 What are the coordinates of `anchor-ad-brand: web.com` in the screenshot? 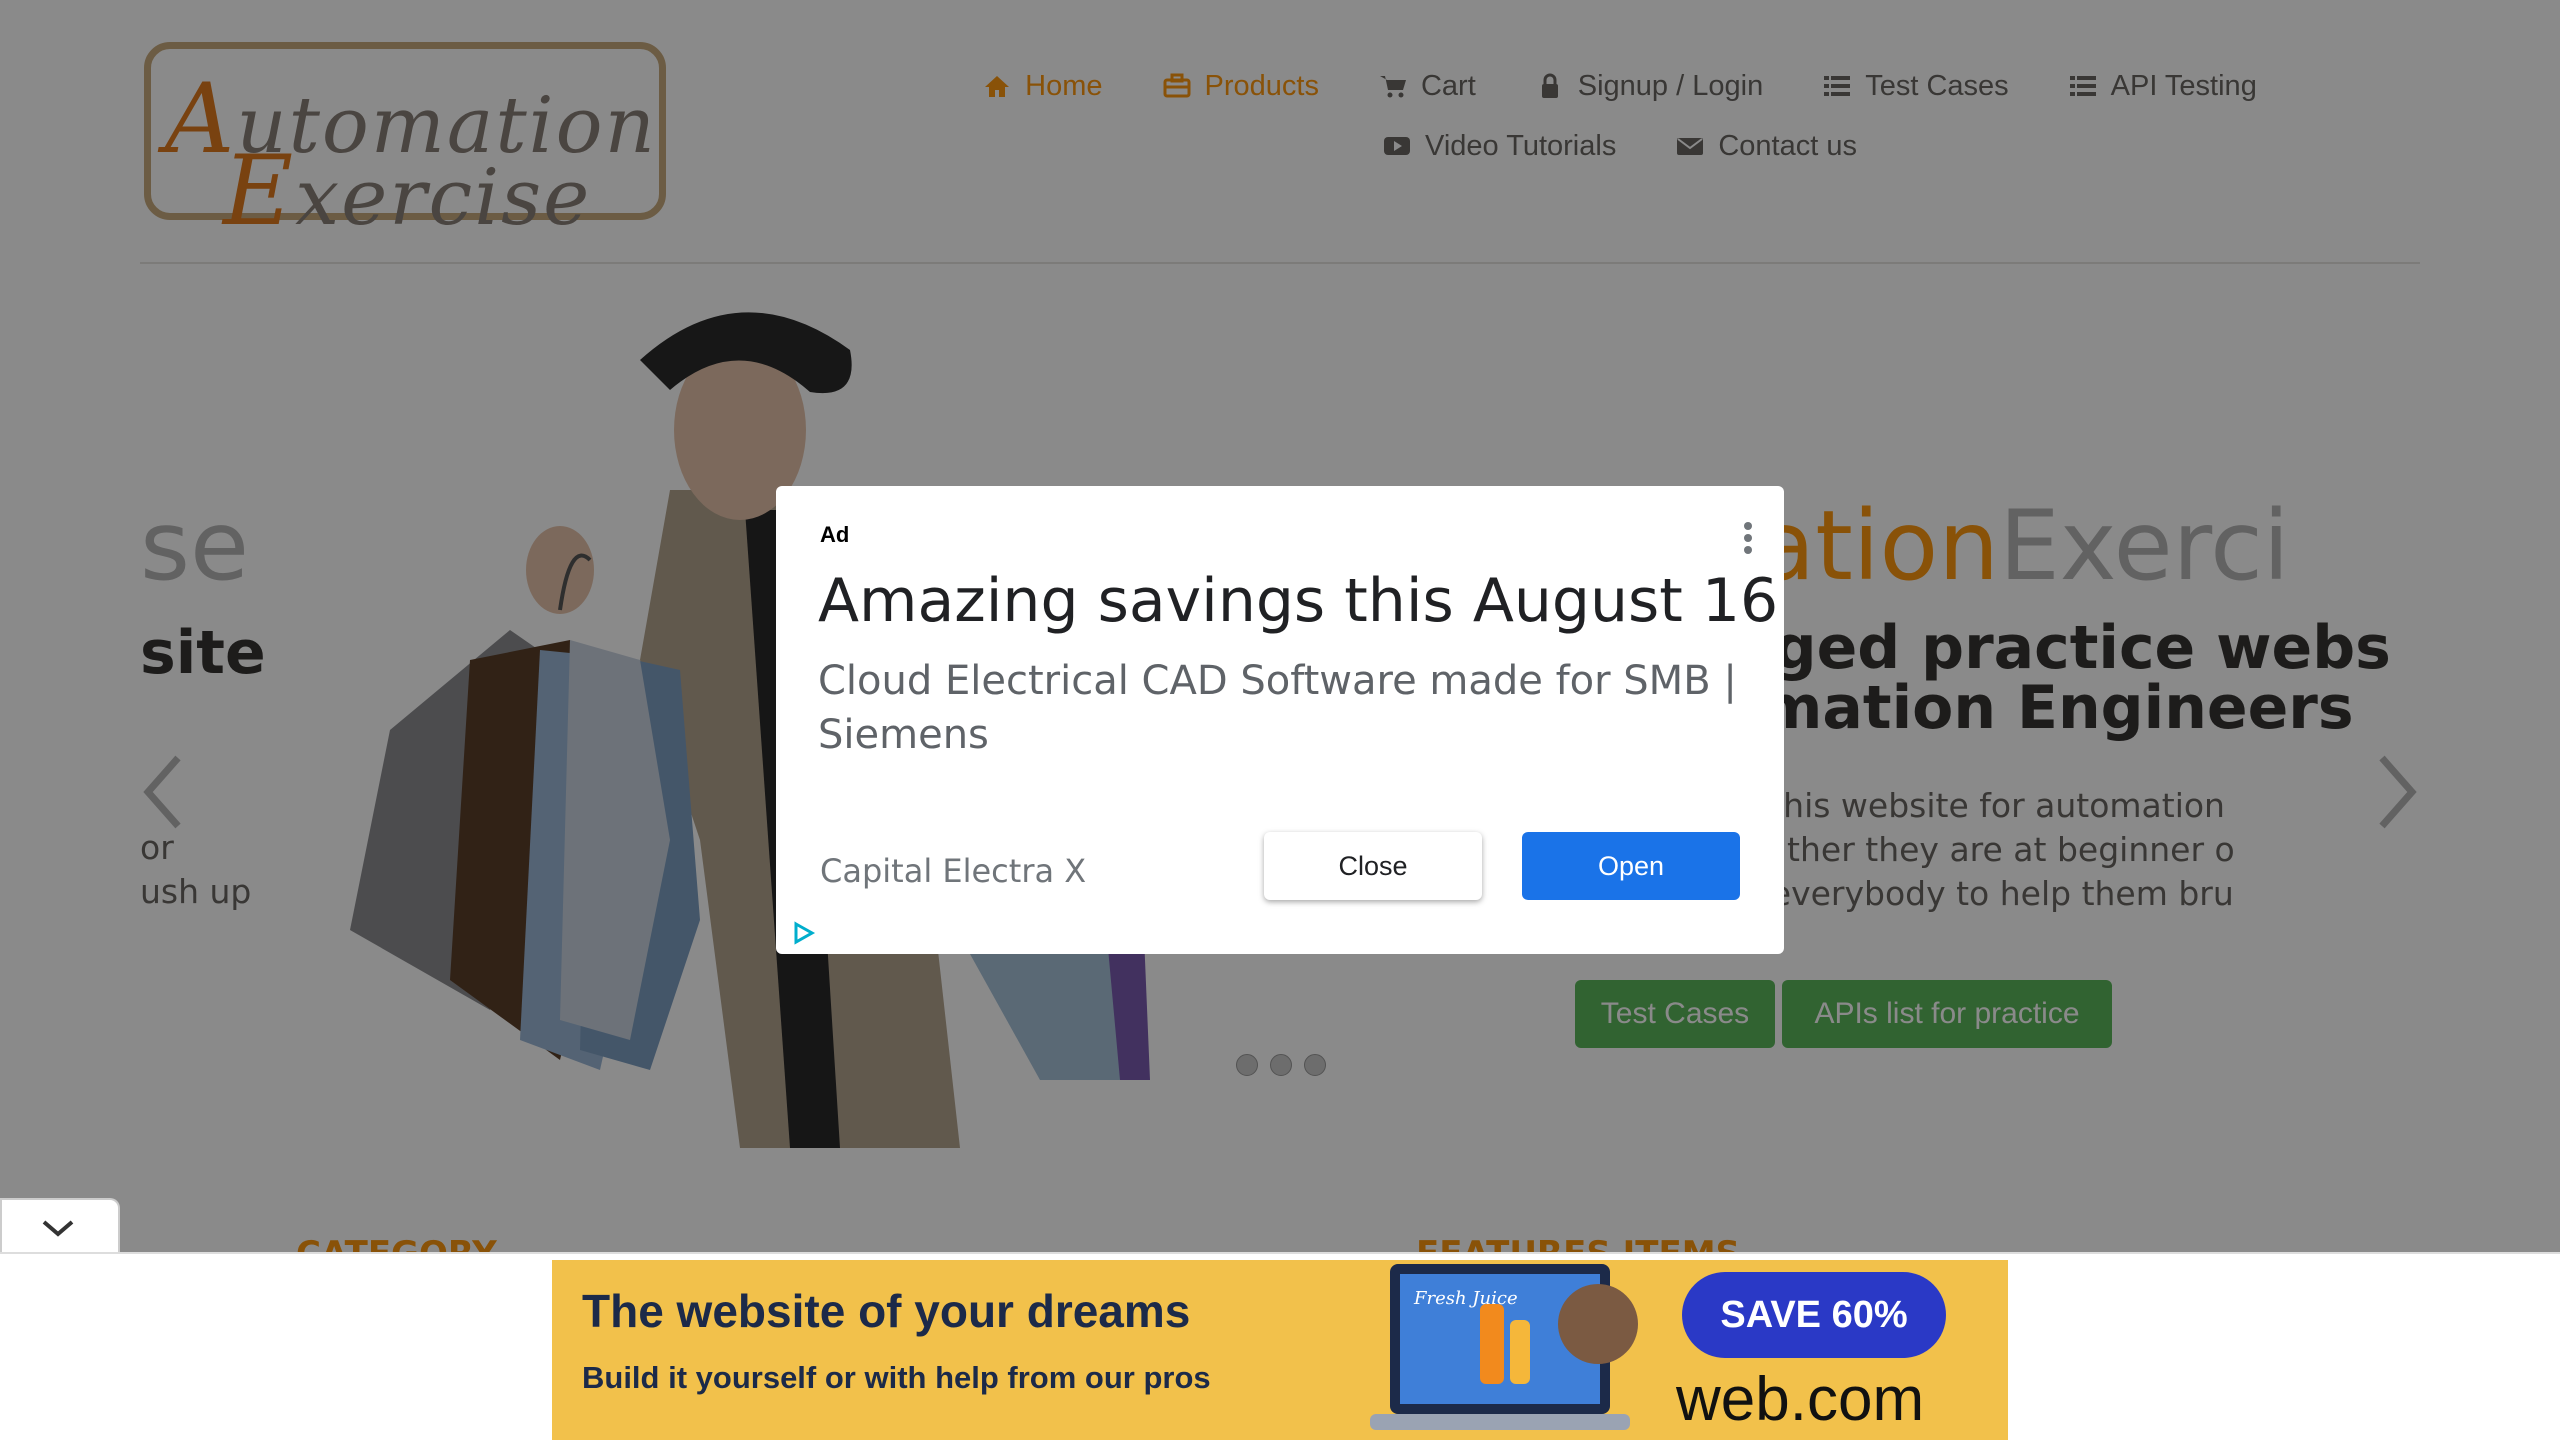 It's located at (1800, 1399).